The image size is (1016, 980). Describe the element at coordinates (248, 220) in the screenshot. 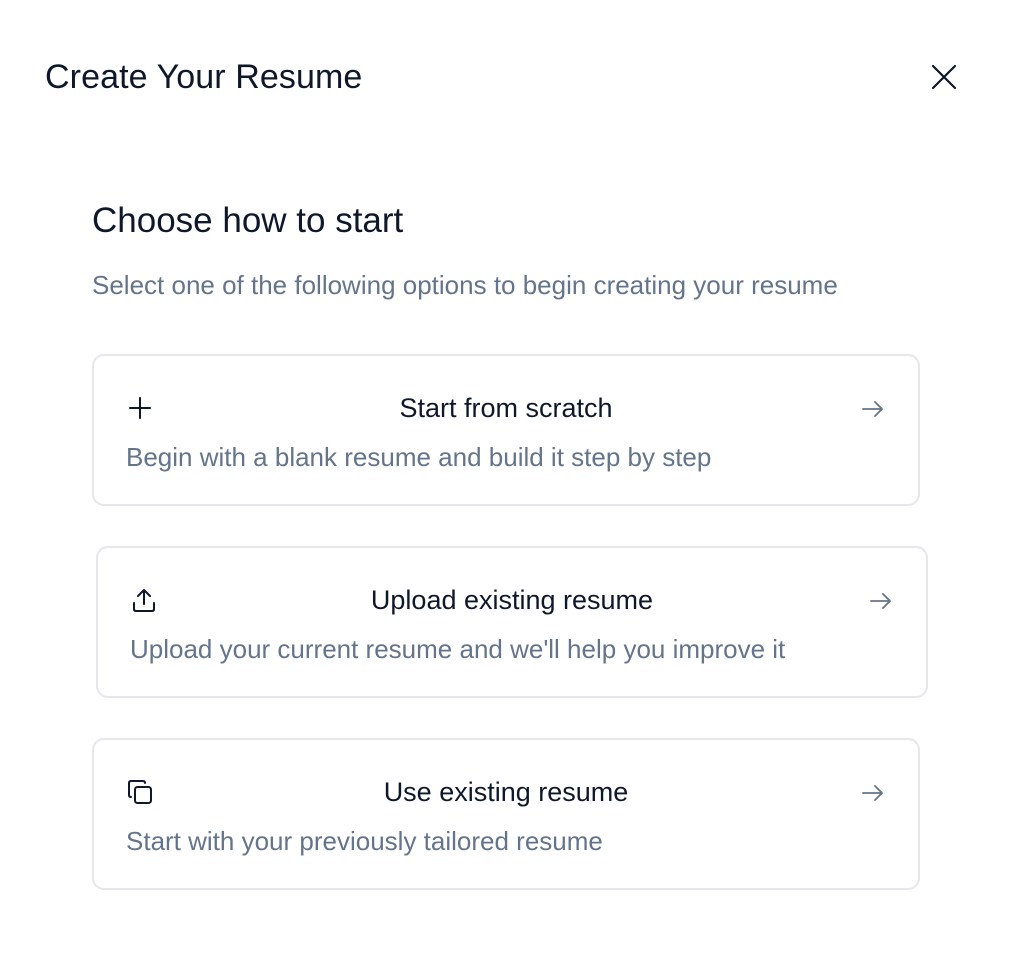

I see `section-heading: Choose how to start` at that location.